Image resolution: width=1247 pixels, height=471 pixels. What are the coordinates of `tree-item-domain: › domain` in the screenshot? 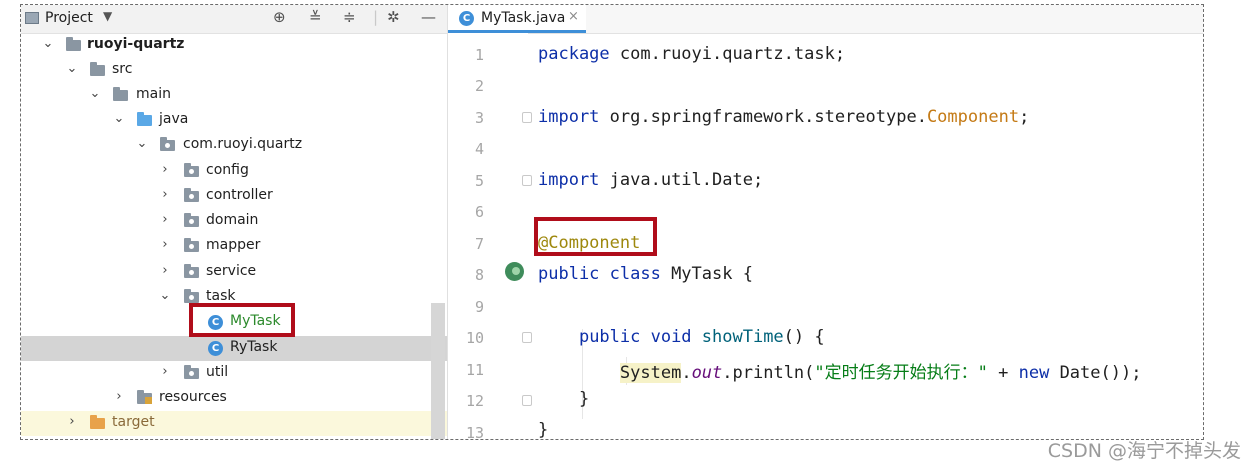 It's located at (234, 221).